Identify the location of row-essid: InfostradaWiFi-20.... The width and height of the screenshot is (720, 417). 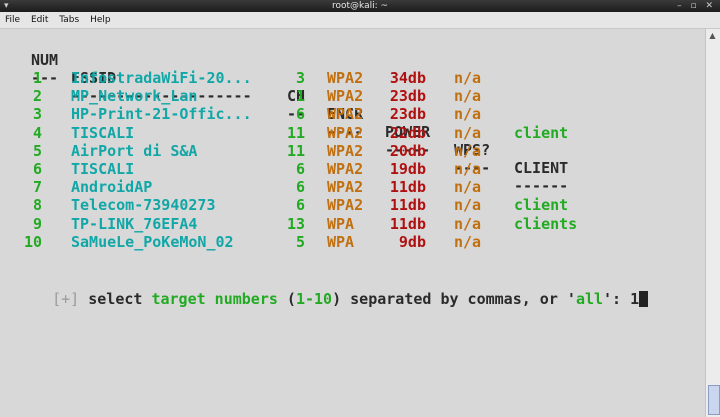
(161, 78).